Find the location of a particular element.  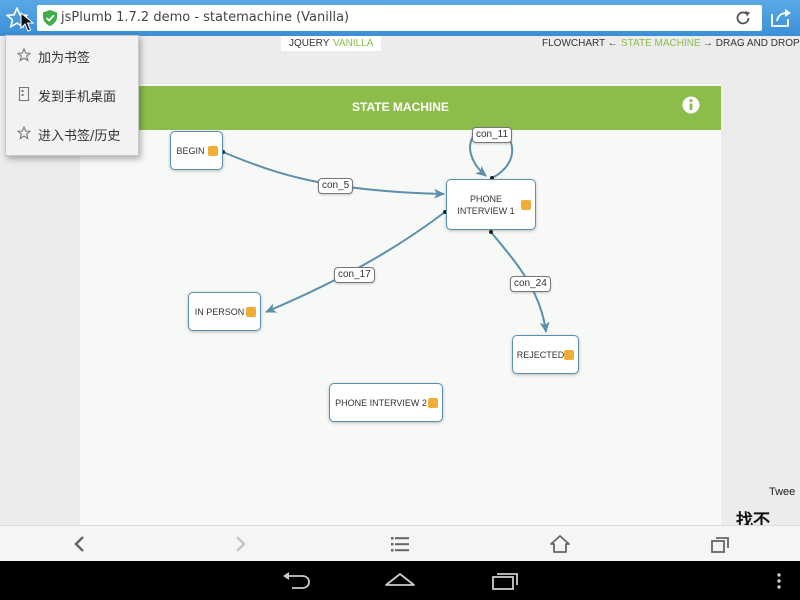

connection-label-con-24: con_24 is located at coordinates (530, 284).